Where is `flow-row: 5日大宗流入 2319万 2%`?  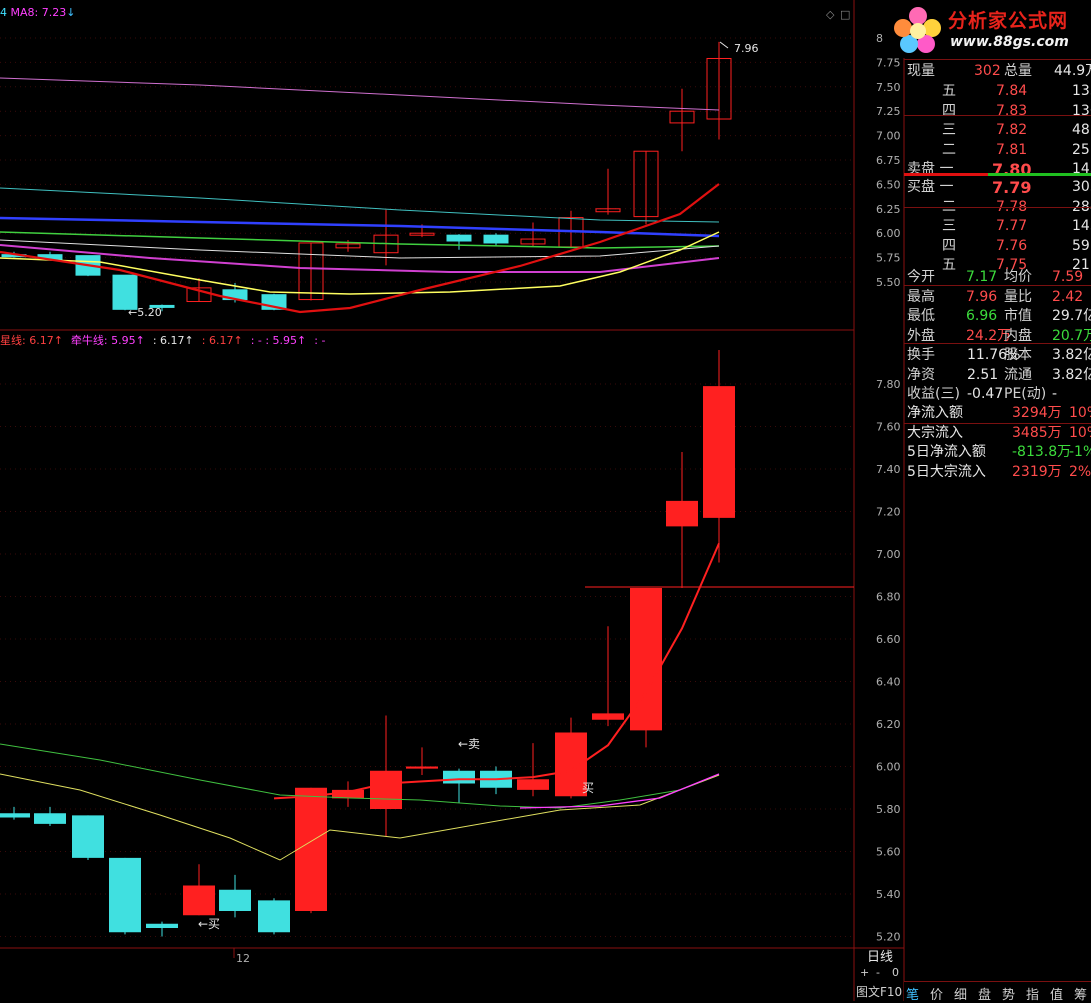 flow-row: 5日大宗流入 2319万 2% is located at coordinates (997, 472).